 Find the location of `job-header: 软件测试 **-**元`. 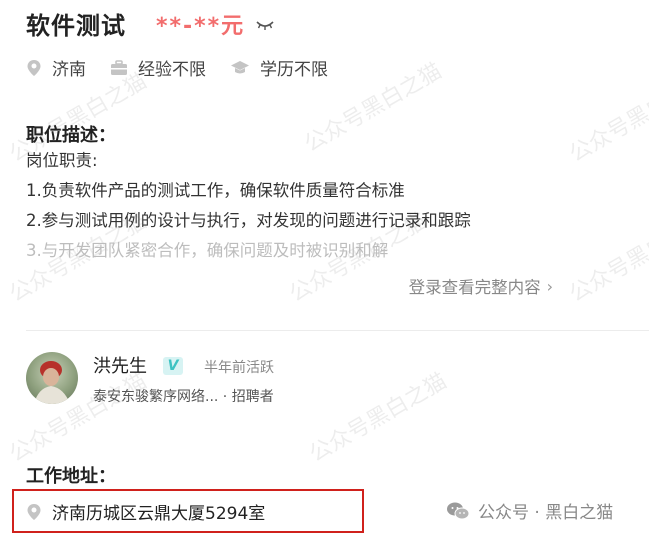

job-header: 软件测试 **-**元 is located at coordinates (150, 23).